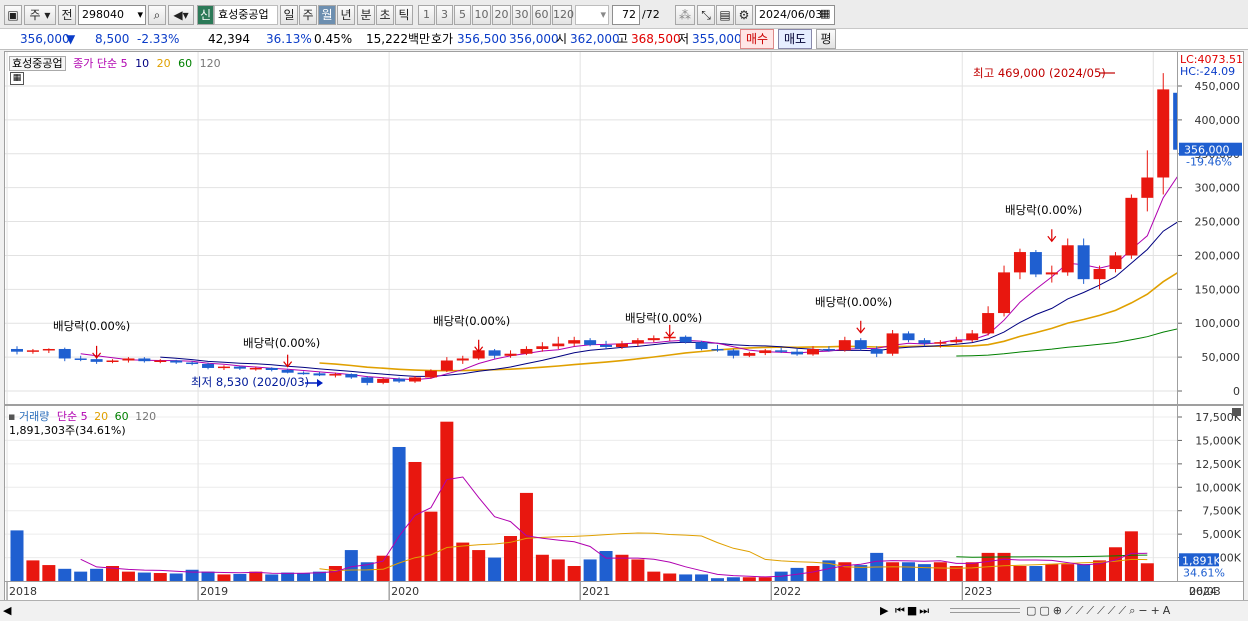 Image resolution: width=1248 pixels, height=621 pixels. I want to click on ma60-legend: 60, so click(185, 63).